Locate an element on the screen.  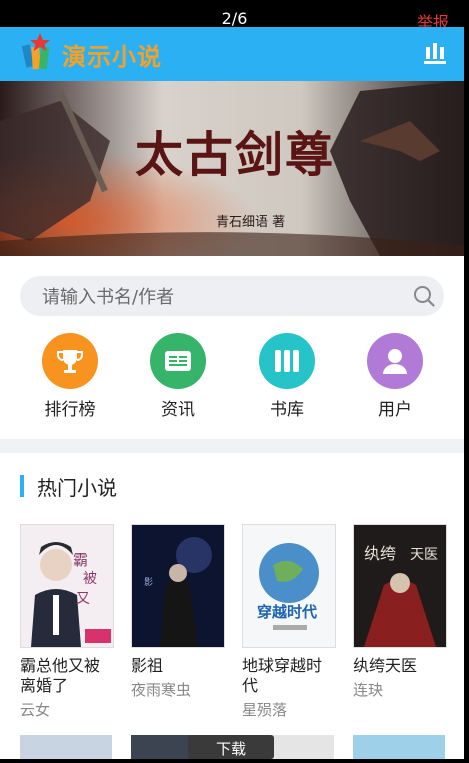
hot-novels-title: 热门小说 is located at coordinates (77, 488).